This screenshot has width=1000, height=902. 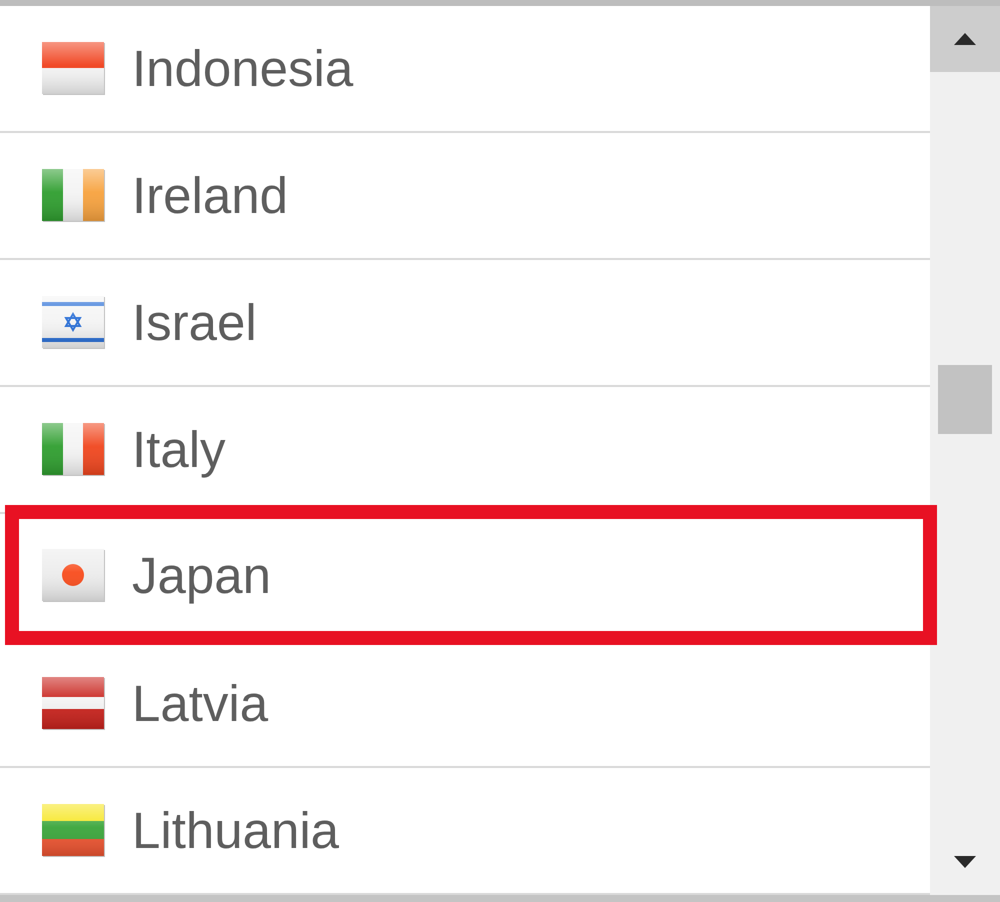 What do you see at coordinates (471, 575) in the screenshot?
I see `country-option: Japan` at bounding box center [471, 575].